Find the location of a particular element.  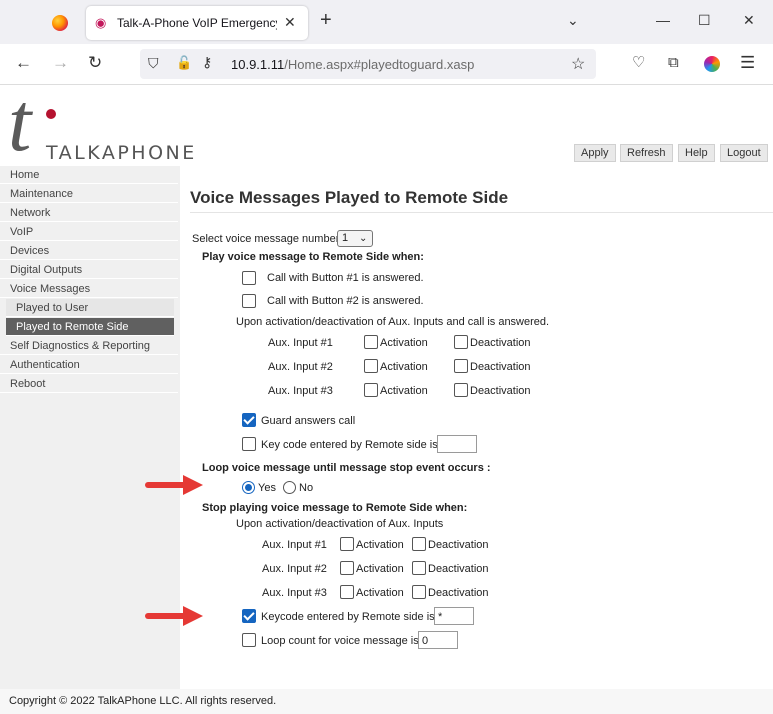

page-title: Voice Messages Played to Remote Side is located at coordinates (349, 197).